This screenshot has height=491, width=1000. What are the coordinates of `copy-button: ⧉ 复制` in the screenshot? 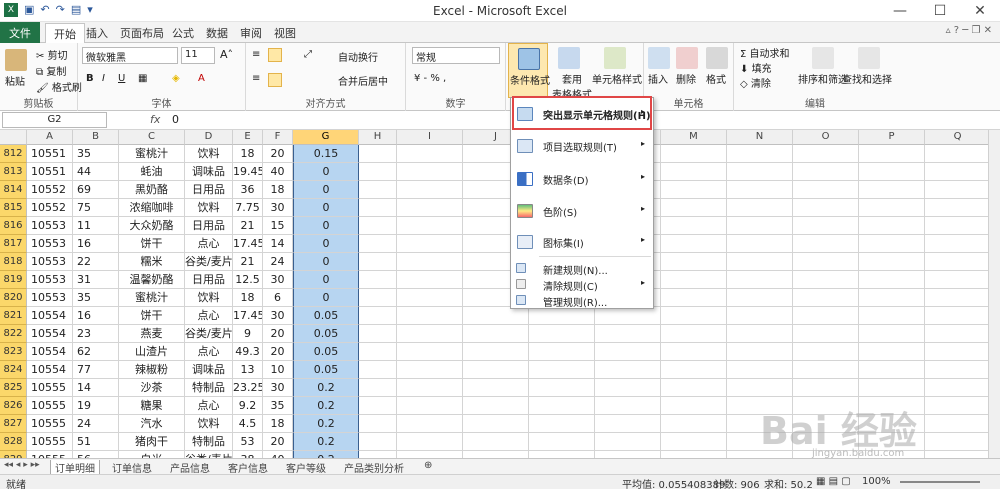 It's located at (51, 70).